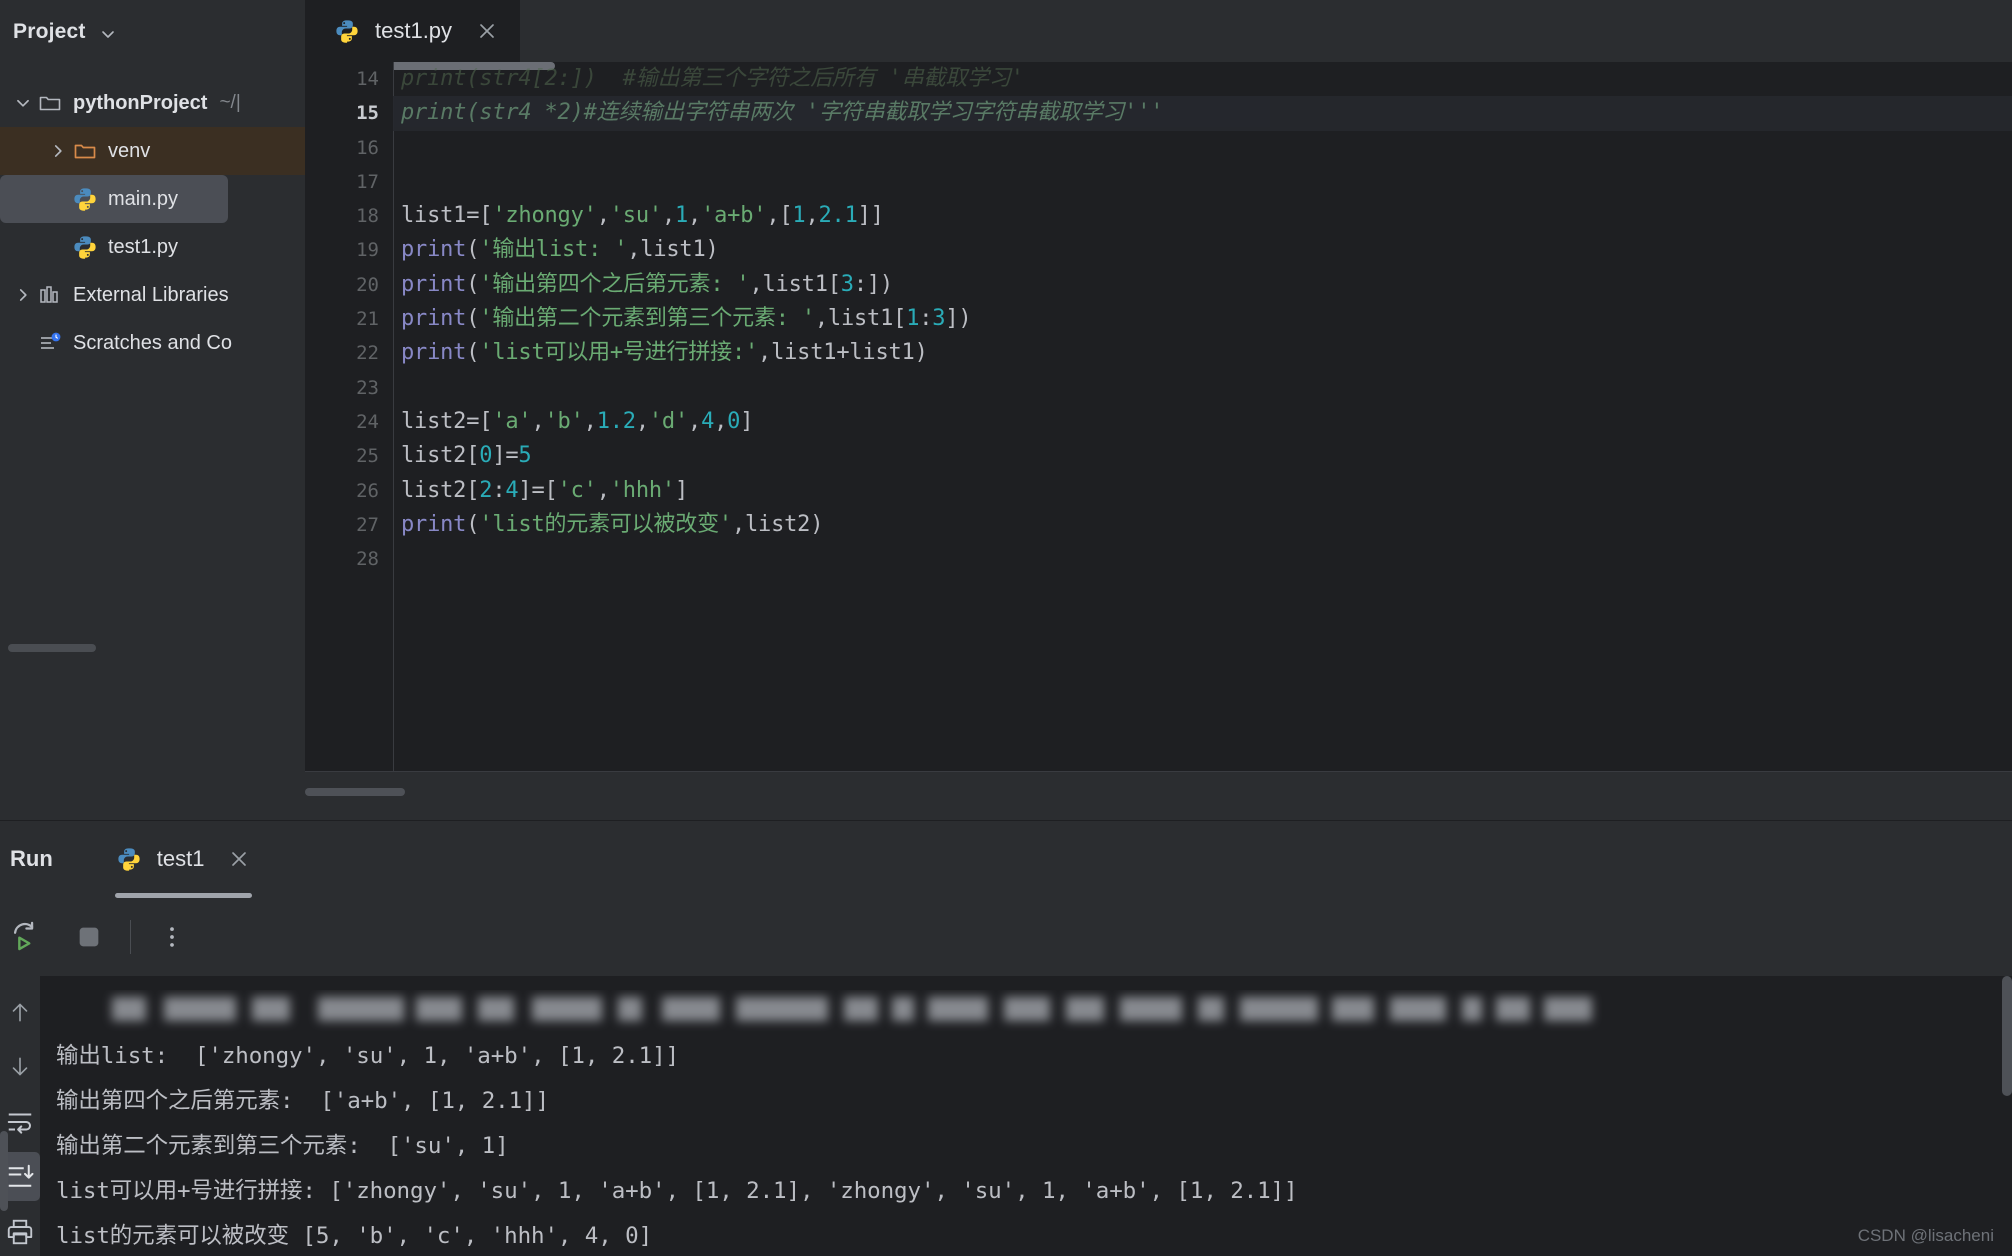  What do you see at coordinates (1006, 937) in the screenshot?
I see `run-toolbar` at bounding box center [1006, 937].